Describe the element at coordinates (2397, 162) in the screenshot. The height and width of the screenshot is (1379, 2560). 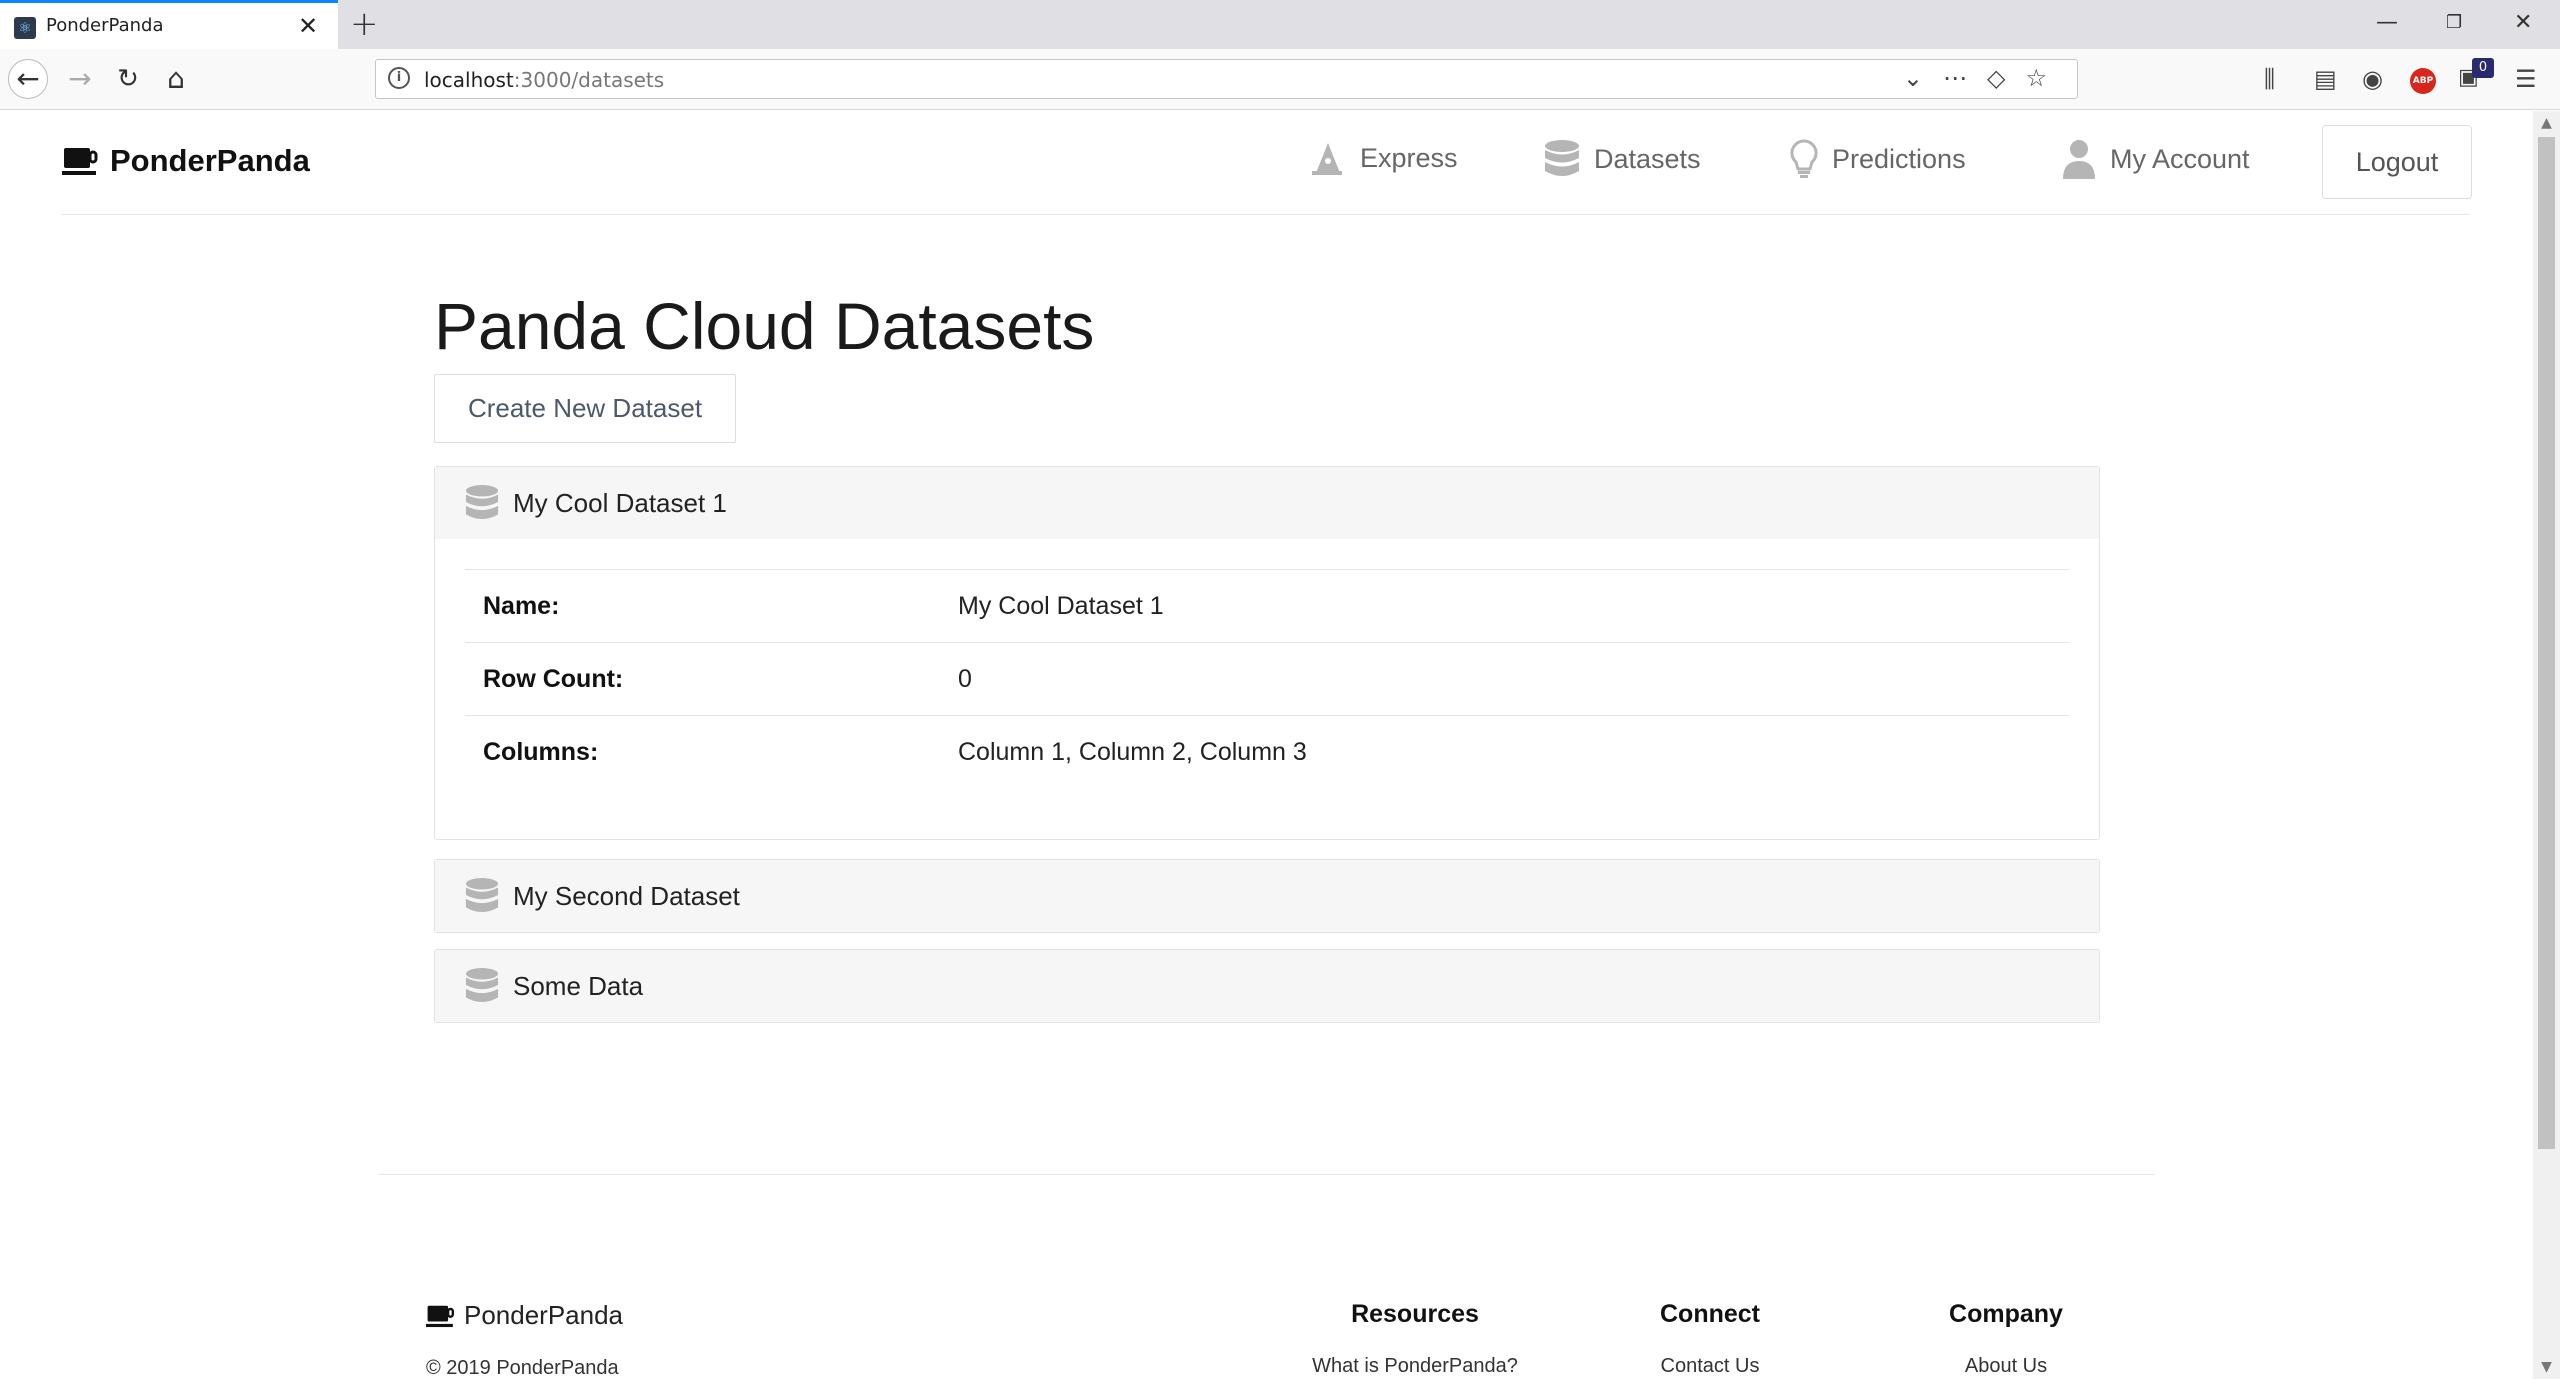
I see `logout-button: Logout` at that location.